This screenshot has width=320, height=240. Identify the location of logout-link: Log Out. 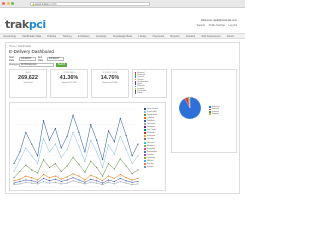
(232, 25).